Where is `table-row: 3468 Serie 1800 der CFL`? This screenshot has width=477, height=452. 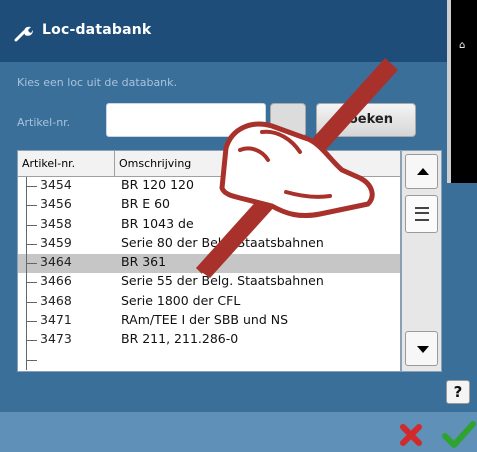 table-row: 3468 Serie 1800 der CFL is located at coordinates (209, 302).